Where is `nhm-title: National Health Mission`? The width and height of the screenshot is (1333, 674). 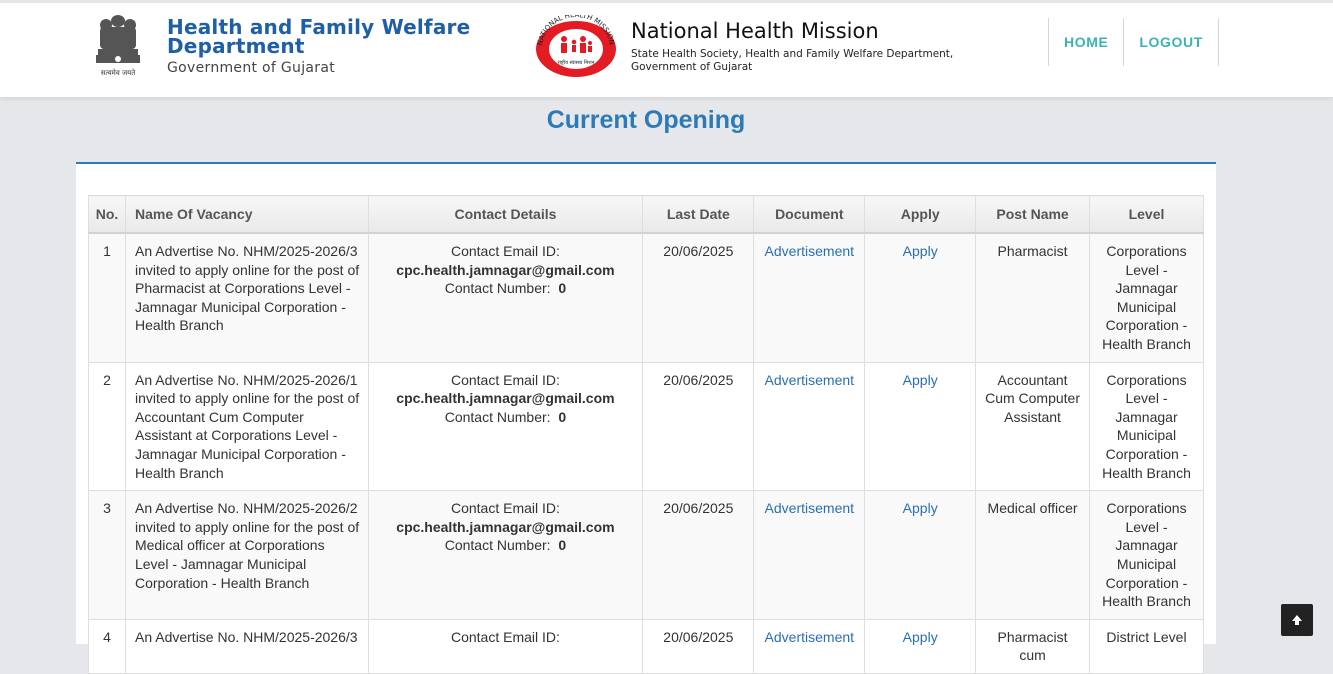 nhm-title: National Health Mission is located at coordinates (755, 31).